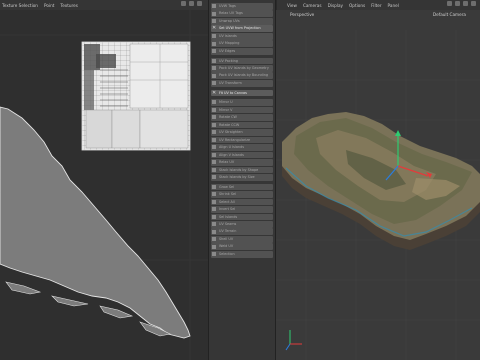 This screenshot has height=360, width=480. What do you see at coordinates (191, 3) in the screenshot?
I see `layout-icon` at bounding box center [191, 3].